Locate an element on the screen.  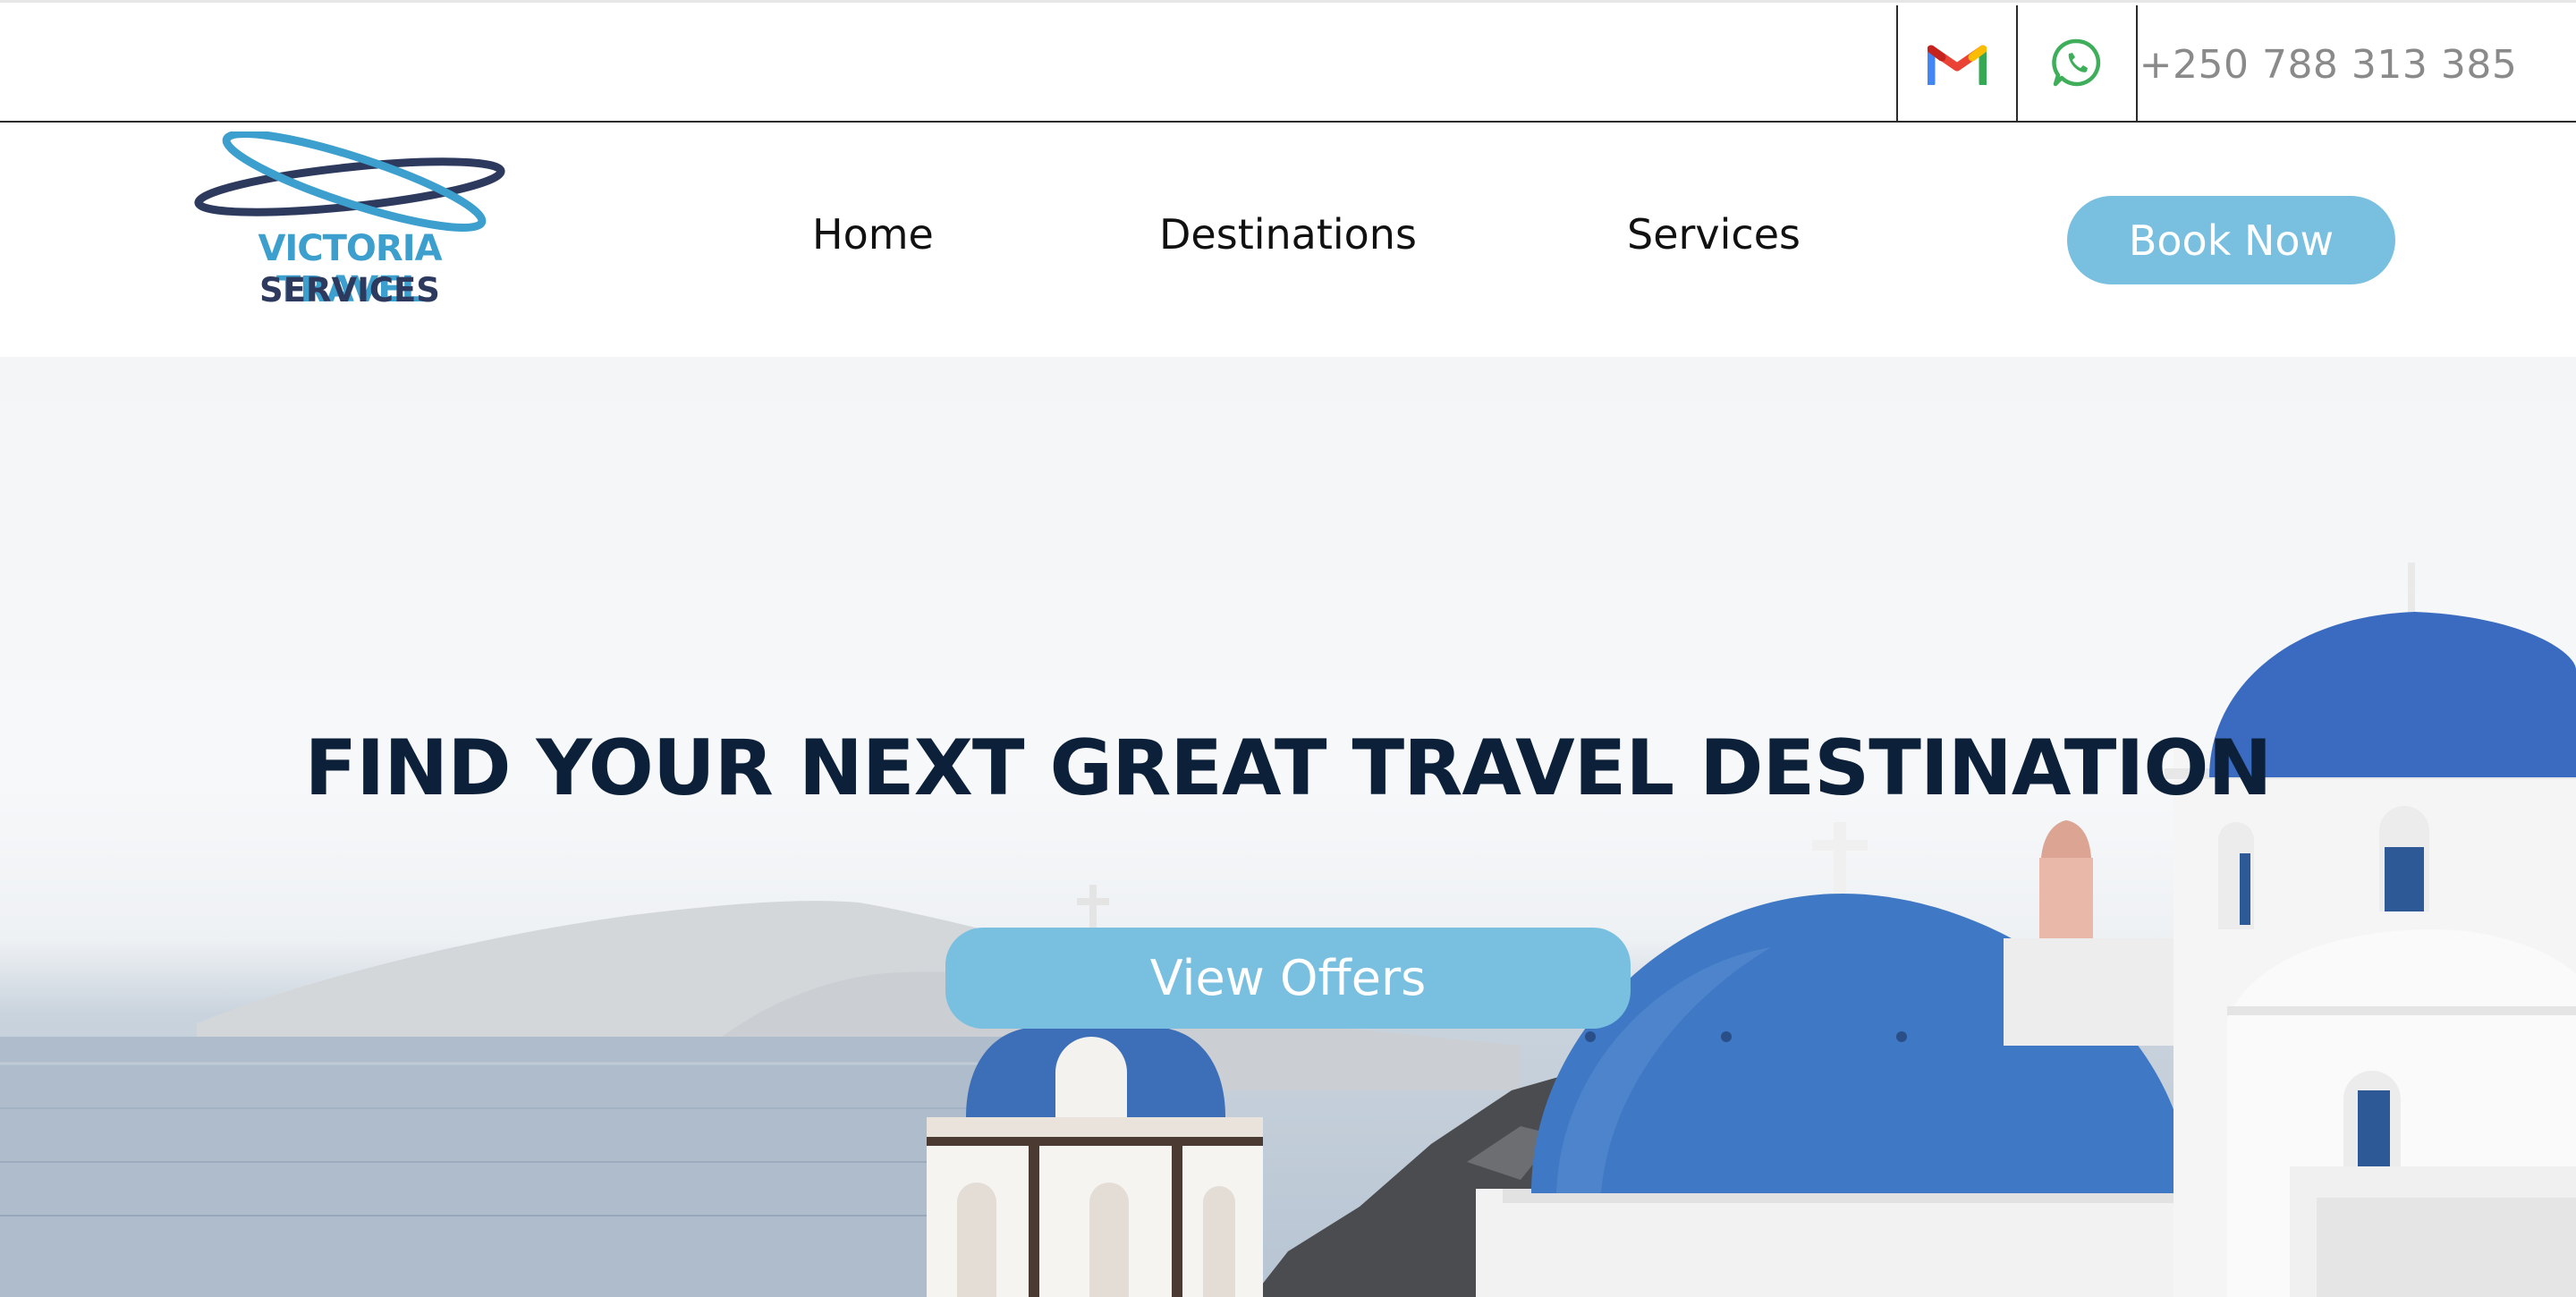
view-offers-button: View Offers is located at coordinates (1288, 979).